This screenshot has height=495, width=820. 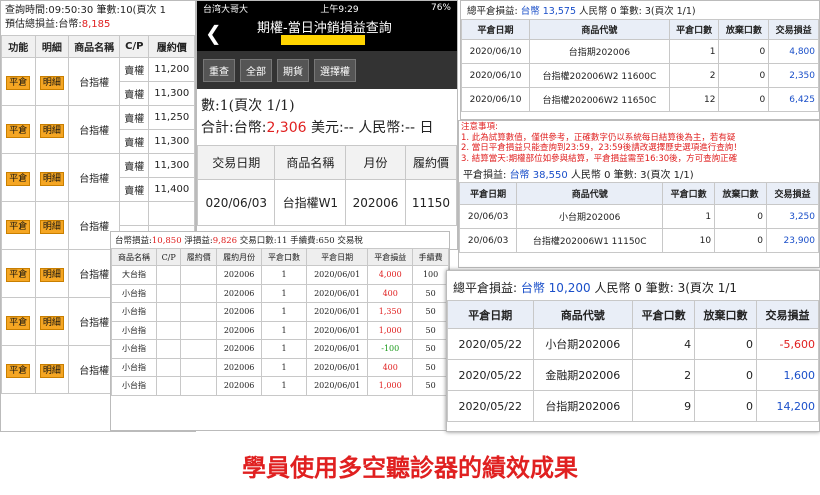 What do you see at coordinates (239, 257) in the screenshot?
I see `column-header: 履約月份` at bounding box center [239, 257].